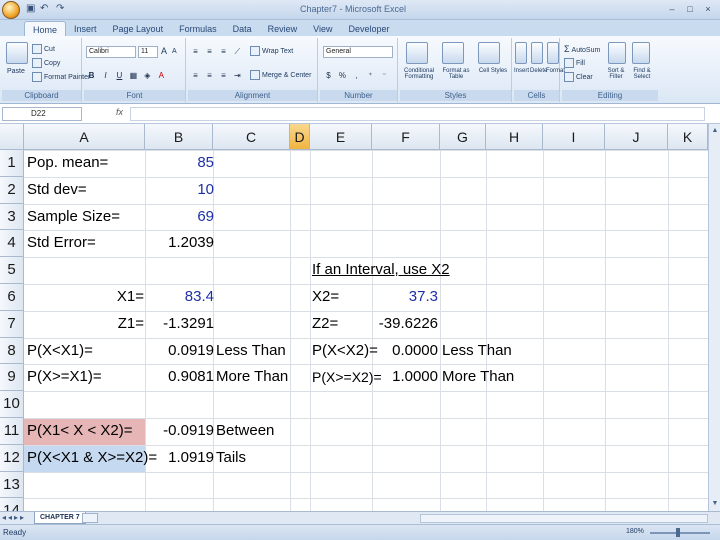 This screenshot has width=720, height=540. Describe the element at coordinates (223, 51) in the screenshot. I see `align-bottom-icon: ≡` at that location.